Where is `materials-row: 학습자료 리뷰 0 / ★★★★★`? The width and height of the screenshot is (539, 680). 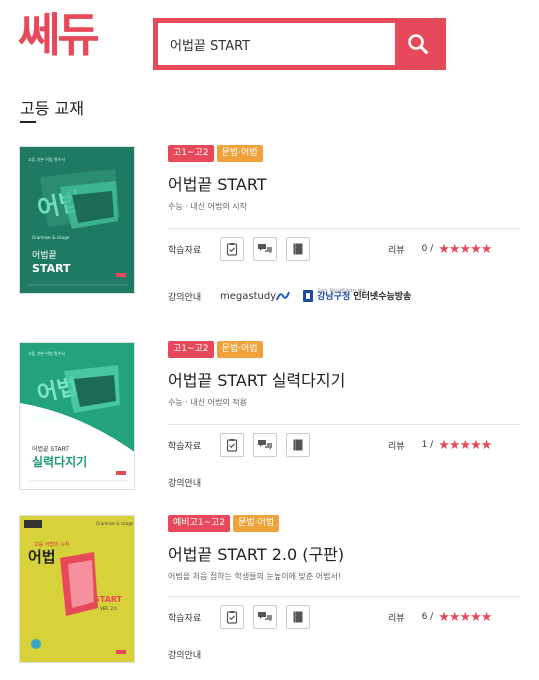
materials-row: 학습자료 리뷰 0 / ★★★★★ is located at coordinates (344, 249).